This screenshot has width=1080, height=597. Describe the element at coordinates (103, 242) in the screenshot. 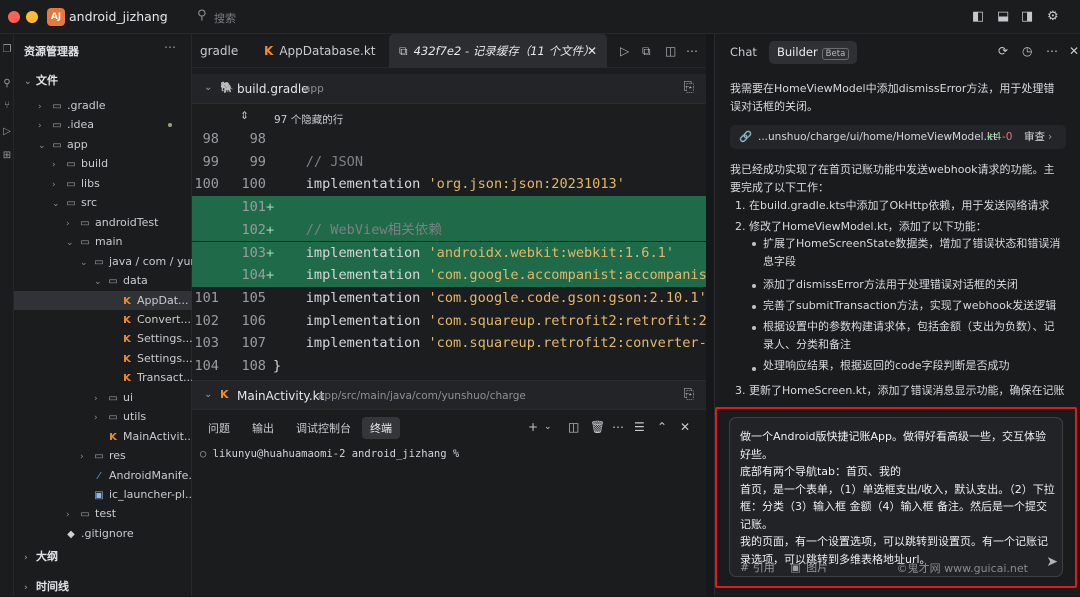

I see `tree-folder: ⌄ ▭ main` at that location.